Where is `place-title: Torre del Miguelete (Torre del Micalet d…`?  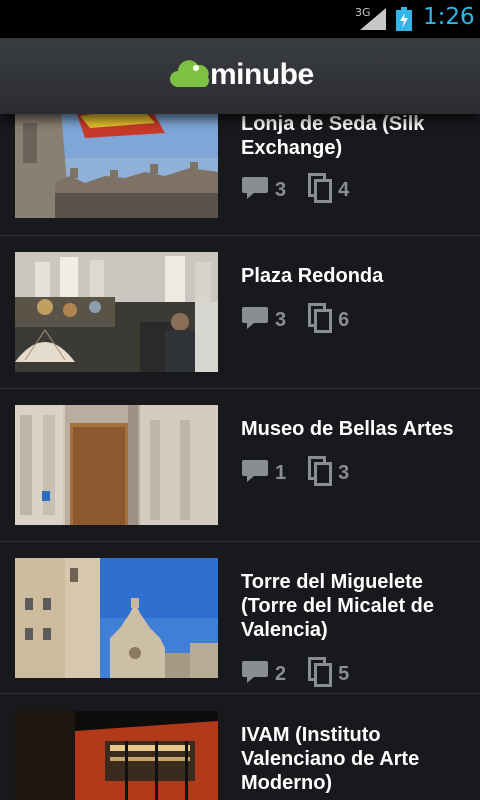
place-title: Torre del Miguelete (Torre del Micalet d… is located at coordinates (338, 606).